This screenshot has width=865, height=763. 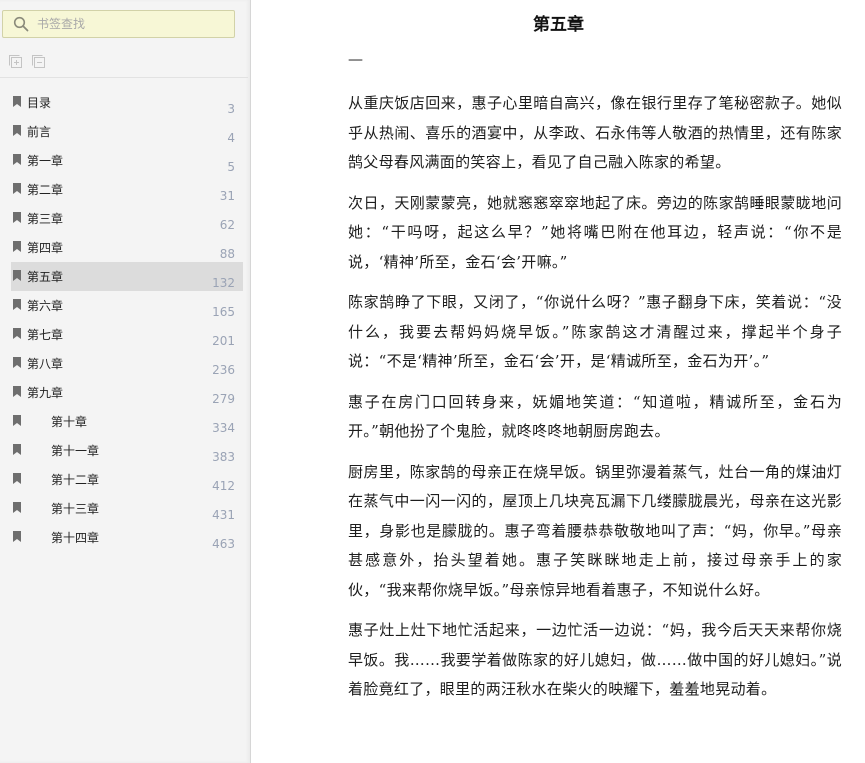 What do you see at coordinates (75, 509) in the screenshot?
I see `toc-item-label: 第十三章` at bounding box center [75, 509].